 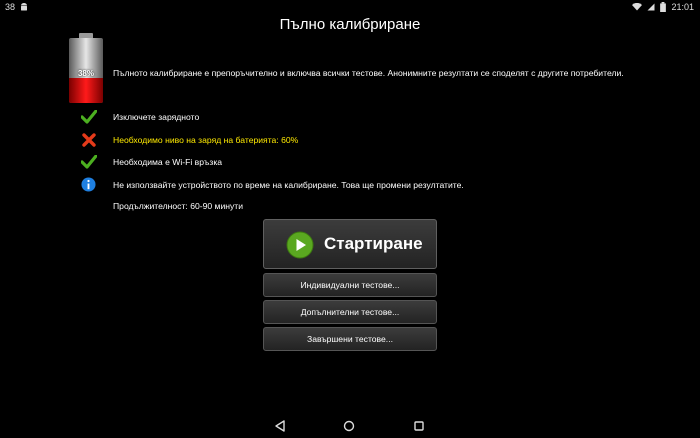 I want to click on check-item: Необходима е Wi-Fi връзка, so click(x=151, y=161).